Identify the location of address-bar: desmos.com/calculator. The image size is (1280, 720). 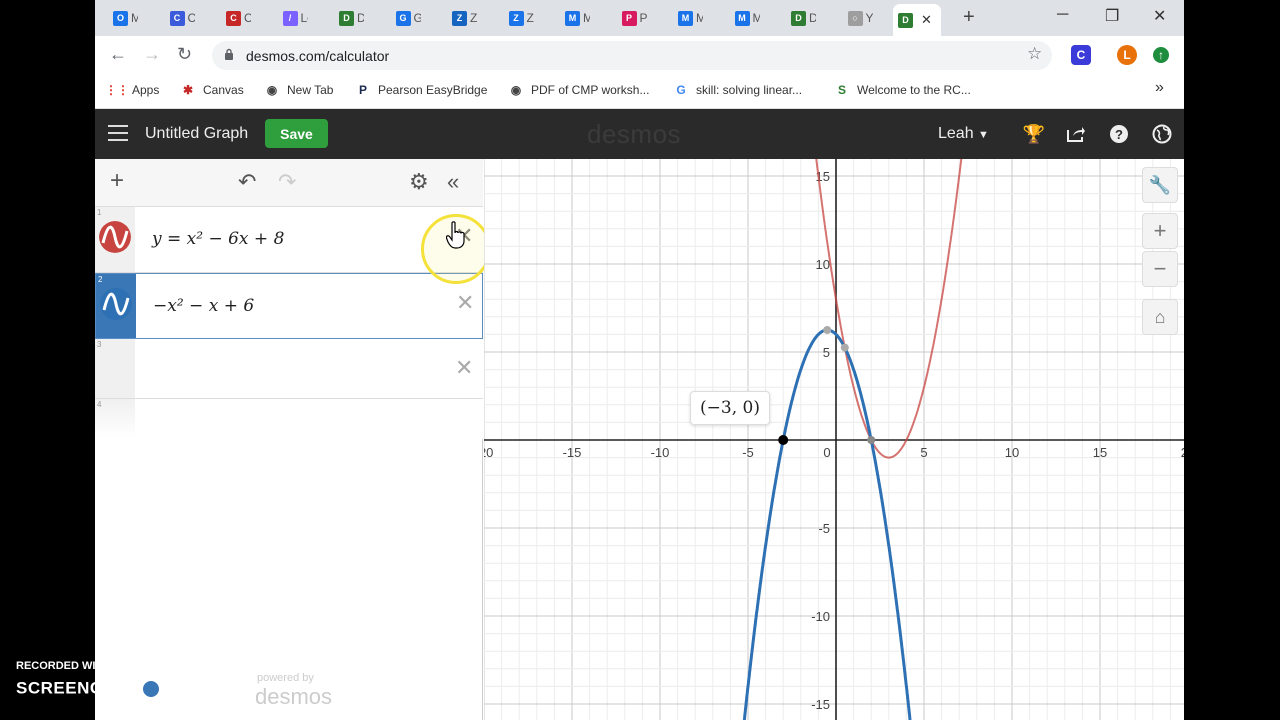
(632, 55).